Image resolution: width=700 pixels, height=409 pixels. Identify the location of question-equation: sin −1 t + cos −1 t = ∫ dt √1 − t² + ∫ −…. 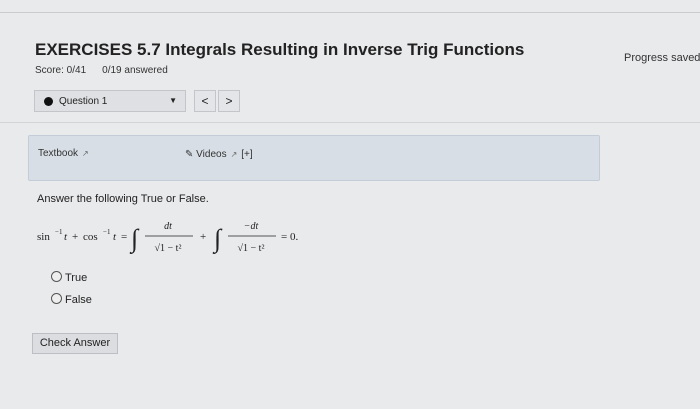
(187, 238).